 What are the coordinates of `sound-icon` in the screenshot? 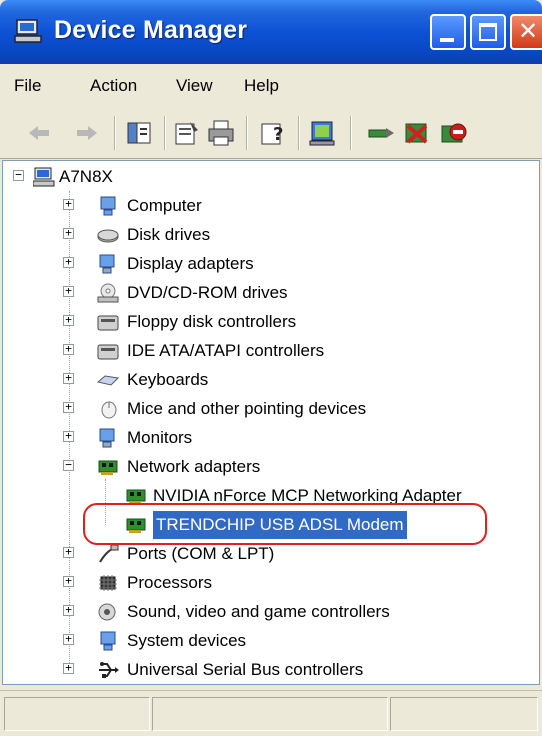 It's located at (107, 612).